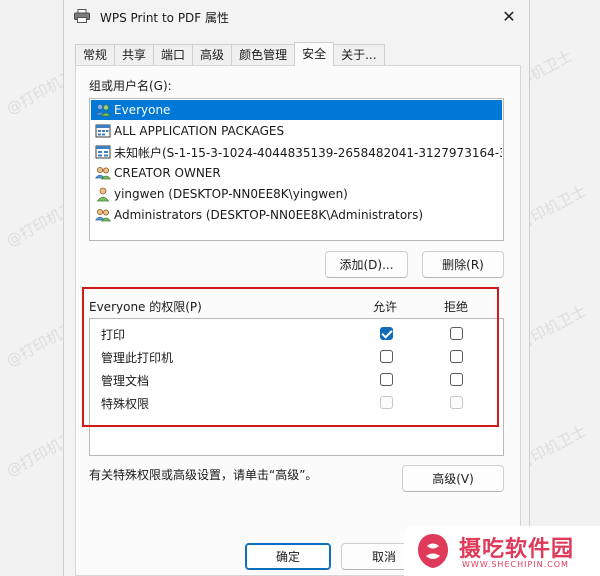 This screenshot has height=576, width=600. I want to click on tab-ports: 端口, so click(173, 55).